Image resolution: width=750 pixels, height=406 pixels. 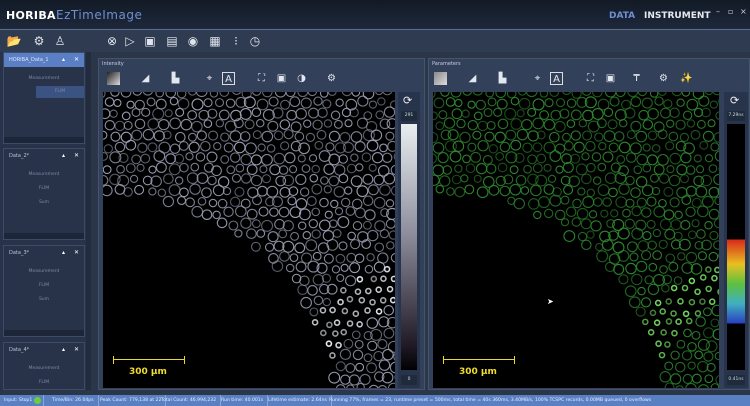 I want to click on magic-wand-icon: ✨, so click(x=686, y=78).